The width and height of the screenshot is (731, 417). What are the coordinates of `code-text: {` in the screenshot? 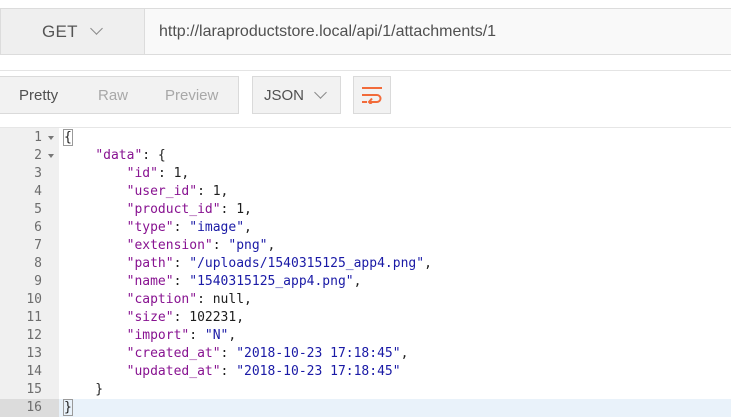 It's located at (68, 138).